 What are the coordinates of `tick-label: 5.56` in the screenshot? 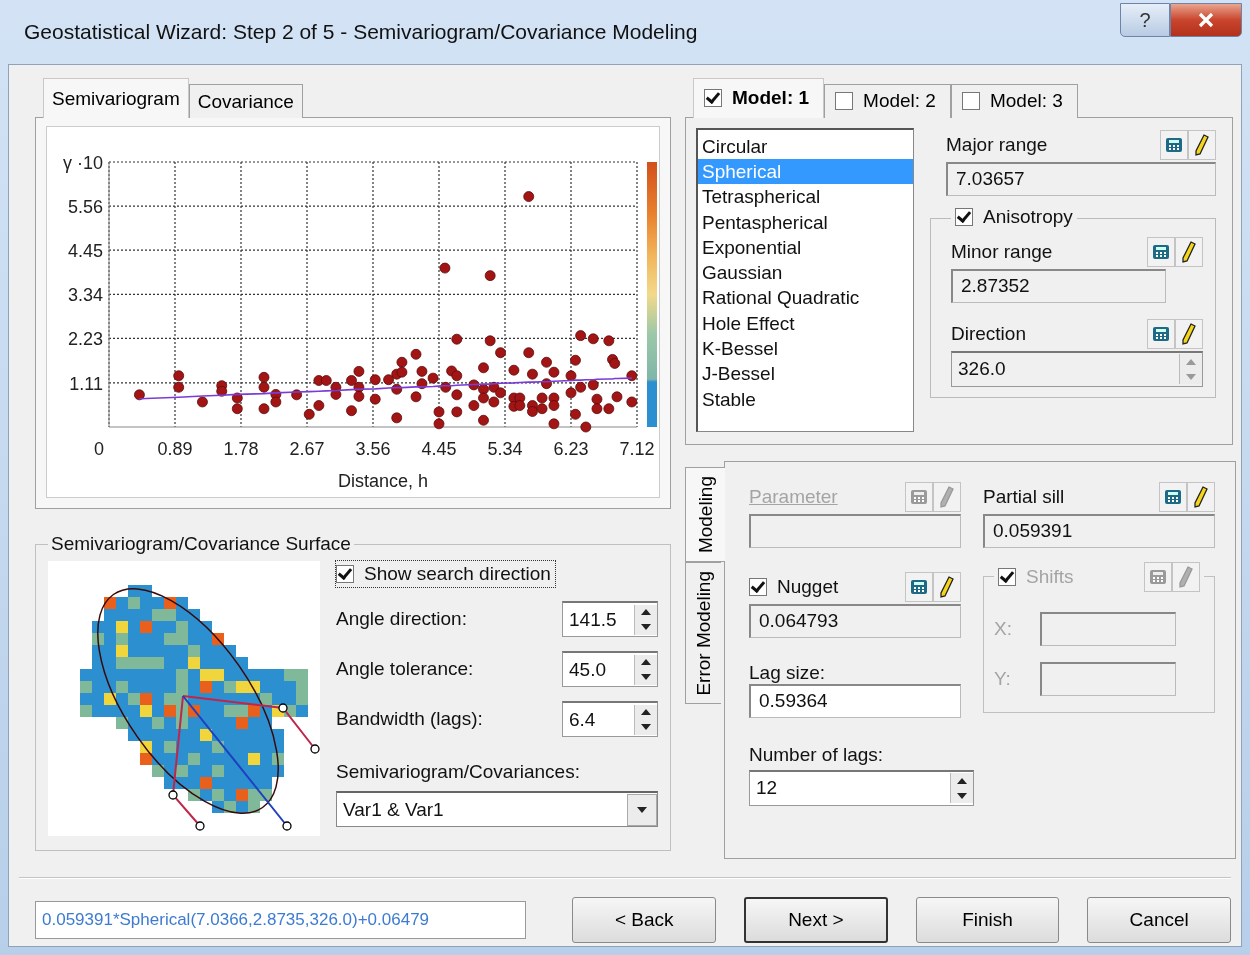 It's located at (85, 207).